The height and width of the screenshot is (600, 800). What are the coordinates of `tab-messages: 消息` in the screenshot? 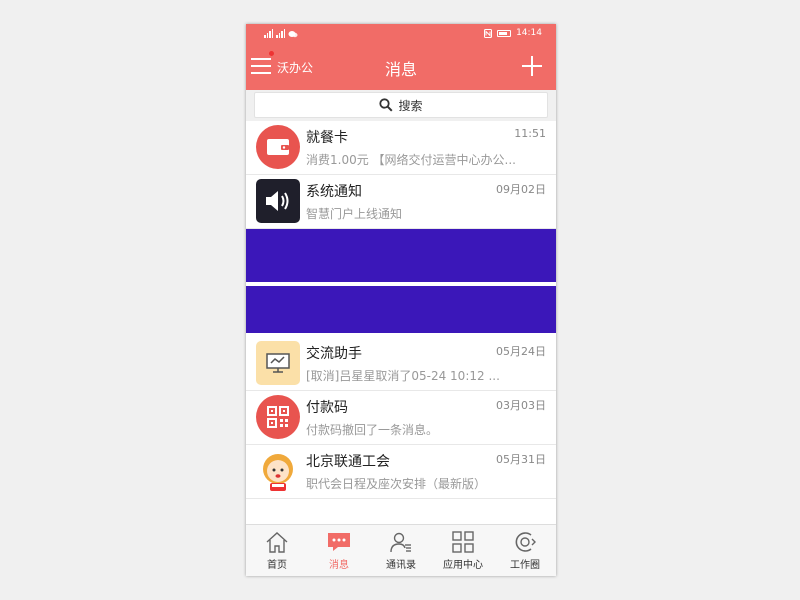 It's located at (339, 550).